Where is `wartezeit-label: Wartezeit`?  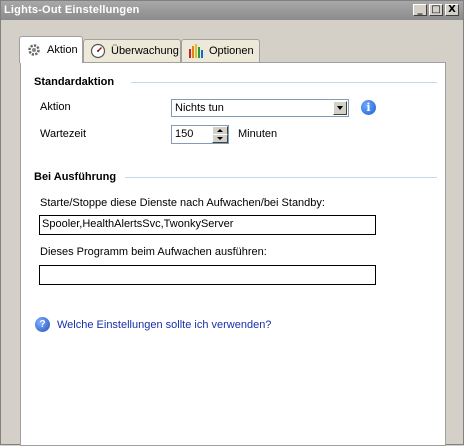
wartezeit-label: Wartezeit is located at coordinates (63, 134).